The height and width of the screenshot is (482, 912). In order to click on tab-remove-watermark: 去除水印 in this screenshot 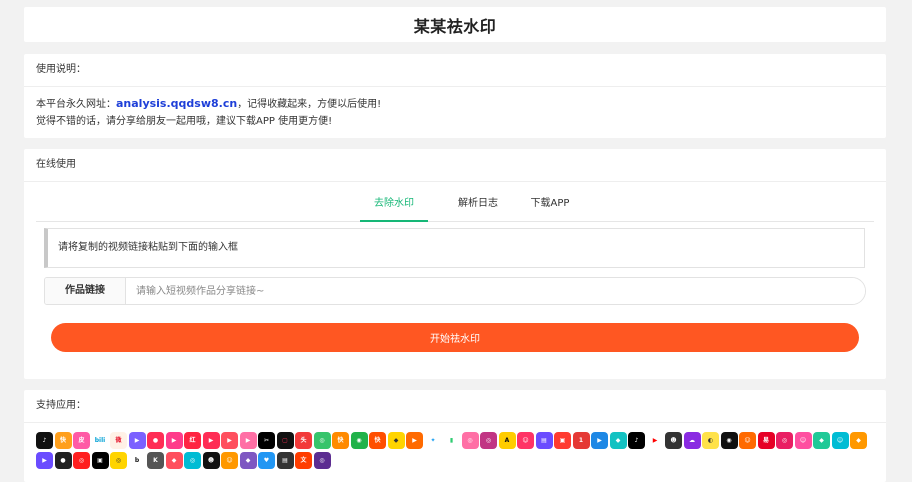, I will do `click(394, 205)`.